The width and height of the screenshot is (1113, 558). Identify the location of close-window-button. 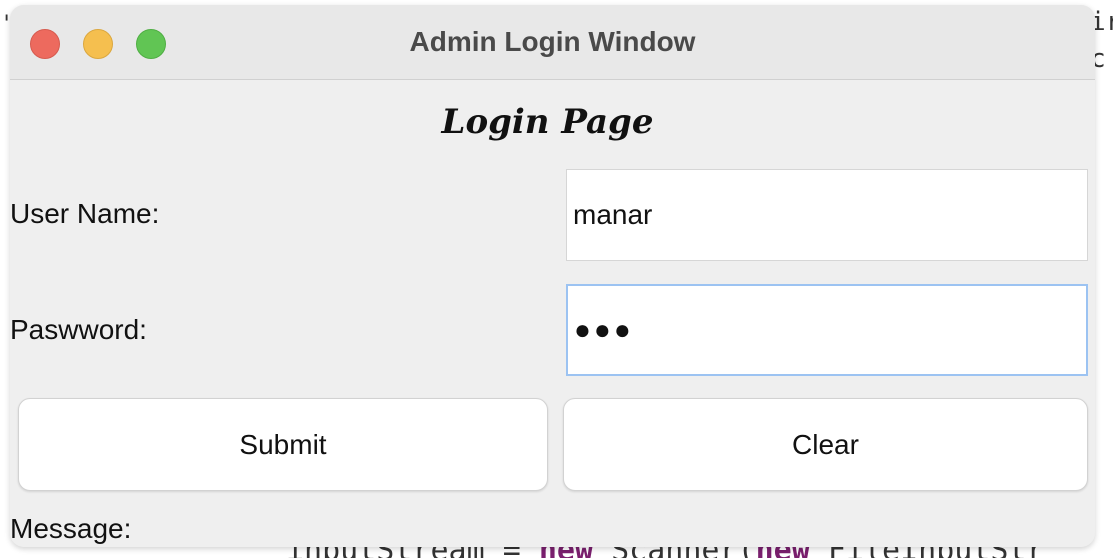
(45, 44).